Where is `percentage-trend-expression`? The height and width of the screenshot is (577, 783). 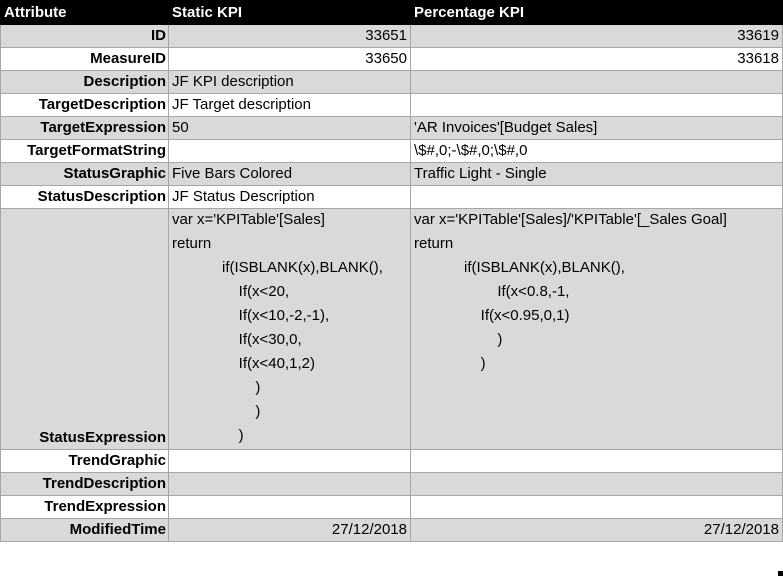 percentage-trend-expression is located at coordinates (596, 507).